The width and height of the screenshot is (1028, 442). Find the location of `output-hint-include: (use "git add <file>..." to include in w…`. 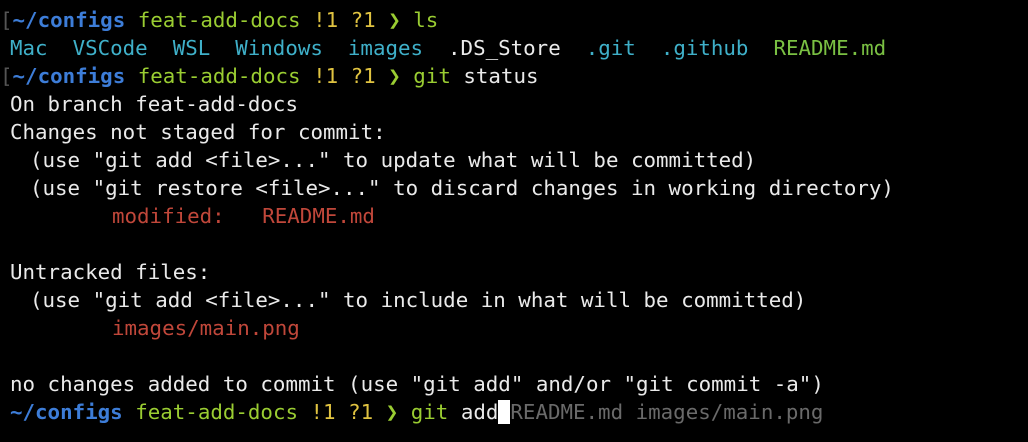

output-hint-include: (use "git add <file>..." to include in w… is located at coordinates (418, 300).